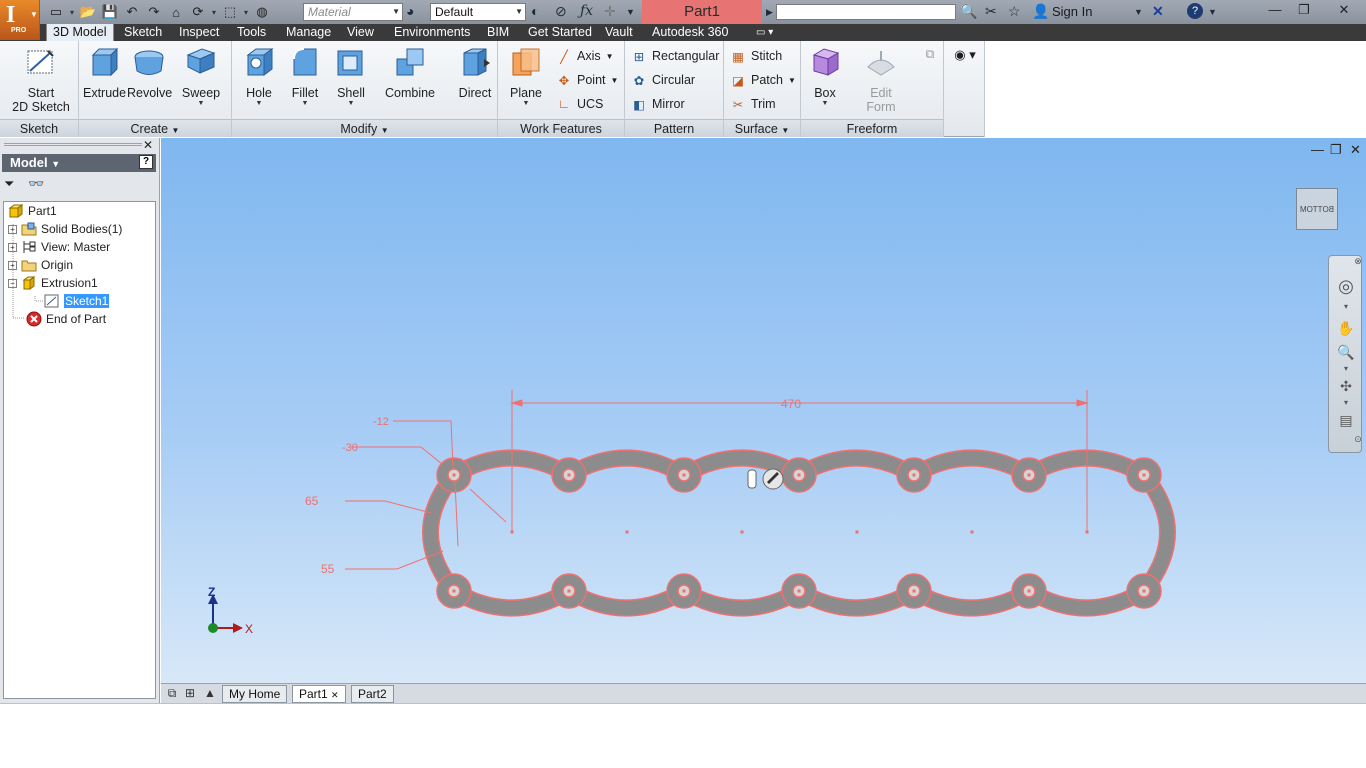 Image resolution: width=1366 pixels, height=768 pixels. What do you see at coordinates (825, 76) in the screenshot?
I see `box-button: Box ▼` at bounding box center [825, 76].